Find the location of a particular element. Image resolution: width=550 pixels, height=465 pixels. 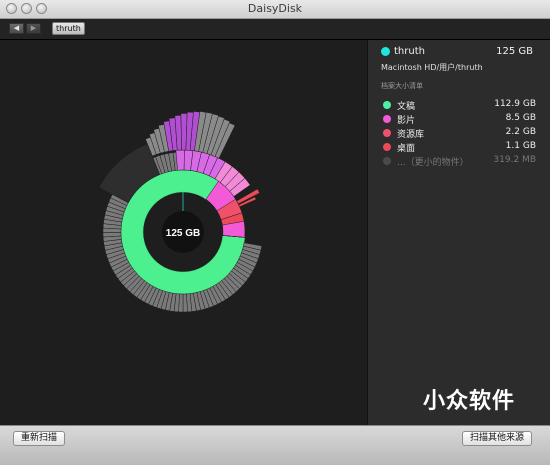

list-item: 影片 8.5 GB is located at coordinates (459, 119).